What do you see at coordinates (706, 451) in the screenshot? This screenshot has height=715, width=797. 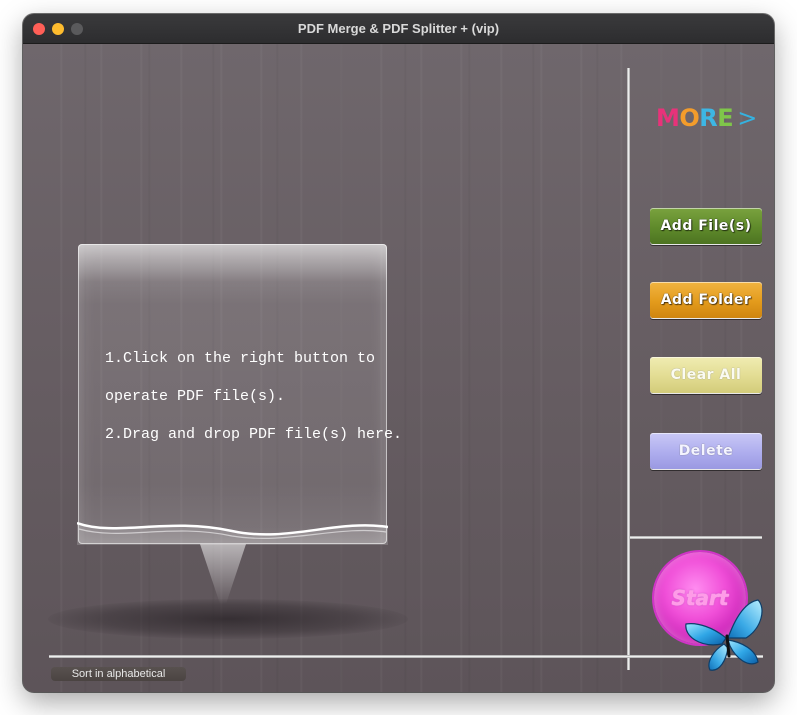 I see `delete-button: Delete` at bounding box center [706, 451].